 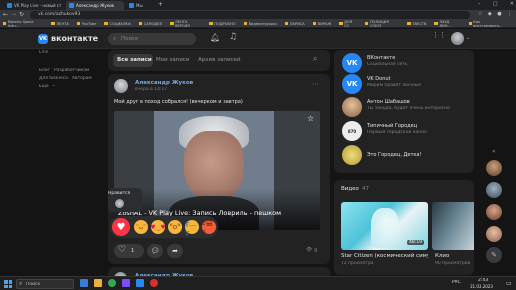 I want to click on left-menu-business: Для бизнеса, so click(x=53, y=78).